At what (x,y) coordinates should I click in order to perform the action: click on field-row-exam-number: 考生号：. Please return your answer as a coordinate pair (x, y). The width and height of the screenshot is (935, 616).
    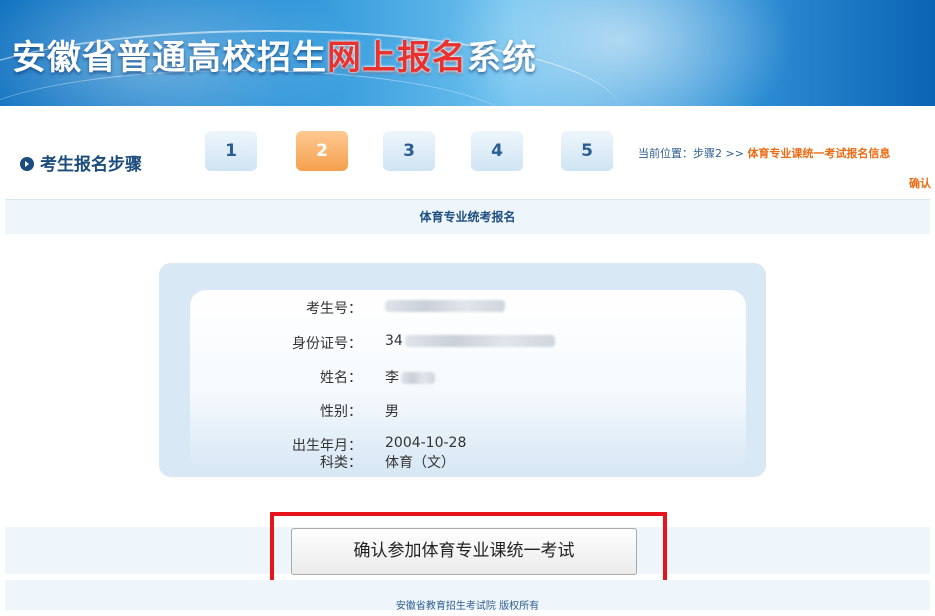
    Looking at the image, I should click on (468, 310).